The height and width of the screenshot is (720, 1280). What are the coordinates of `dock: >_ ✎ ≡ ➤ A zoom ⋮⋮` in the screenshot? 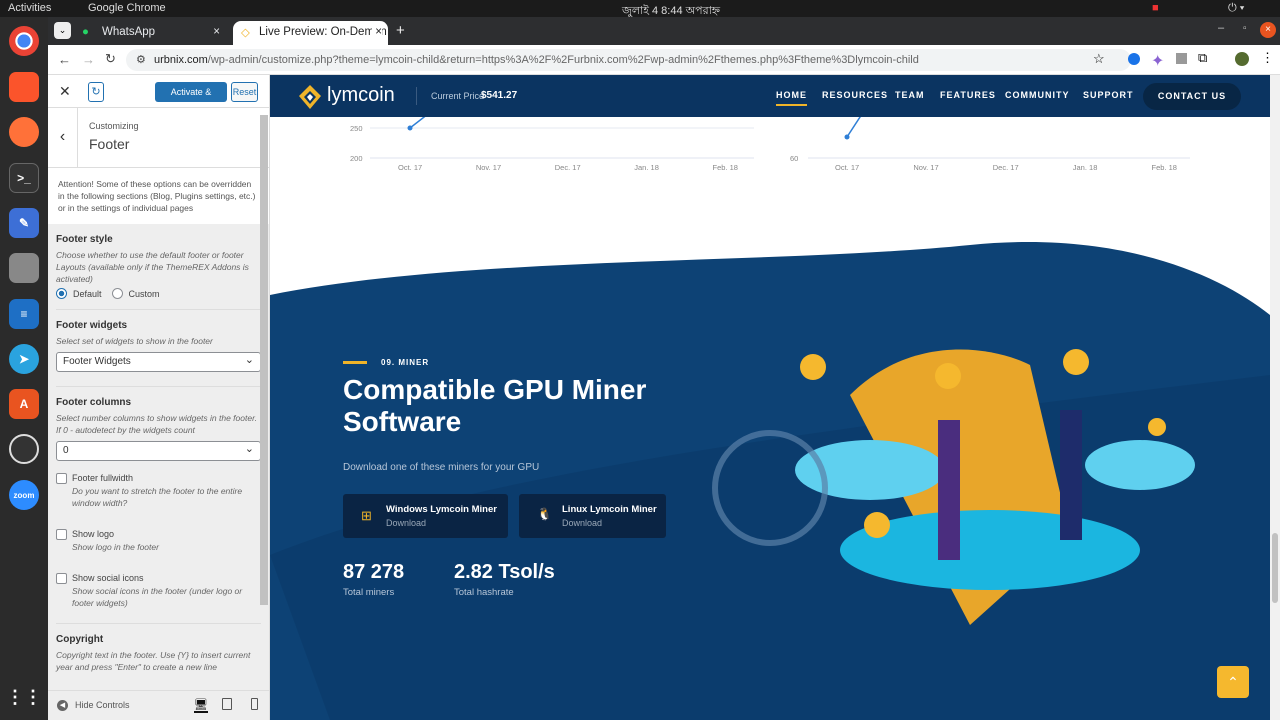 It's located at (24, 368).